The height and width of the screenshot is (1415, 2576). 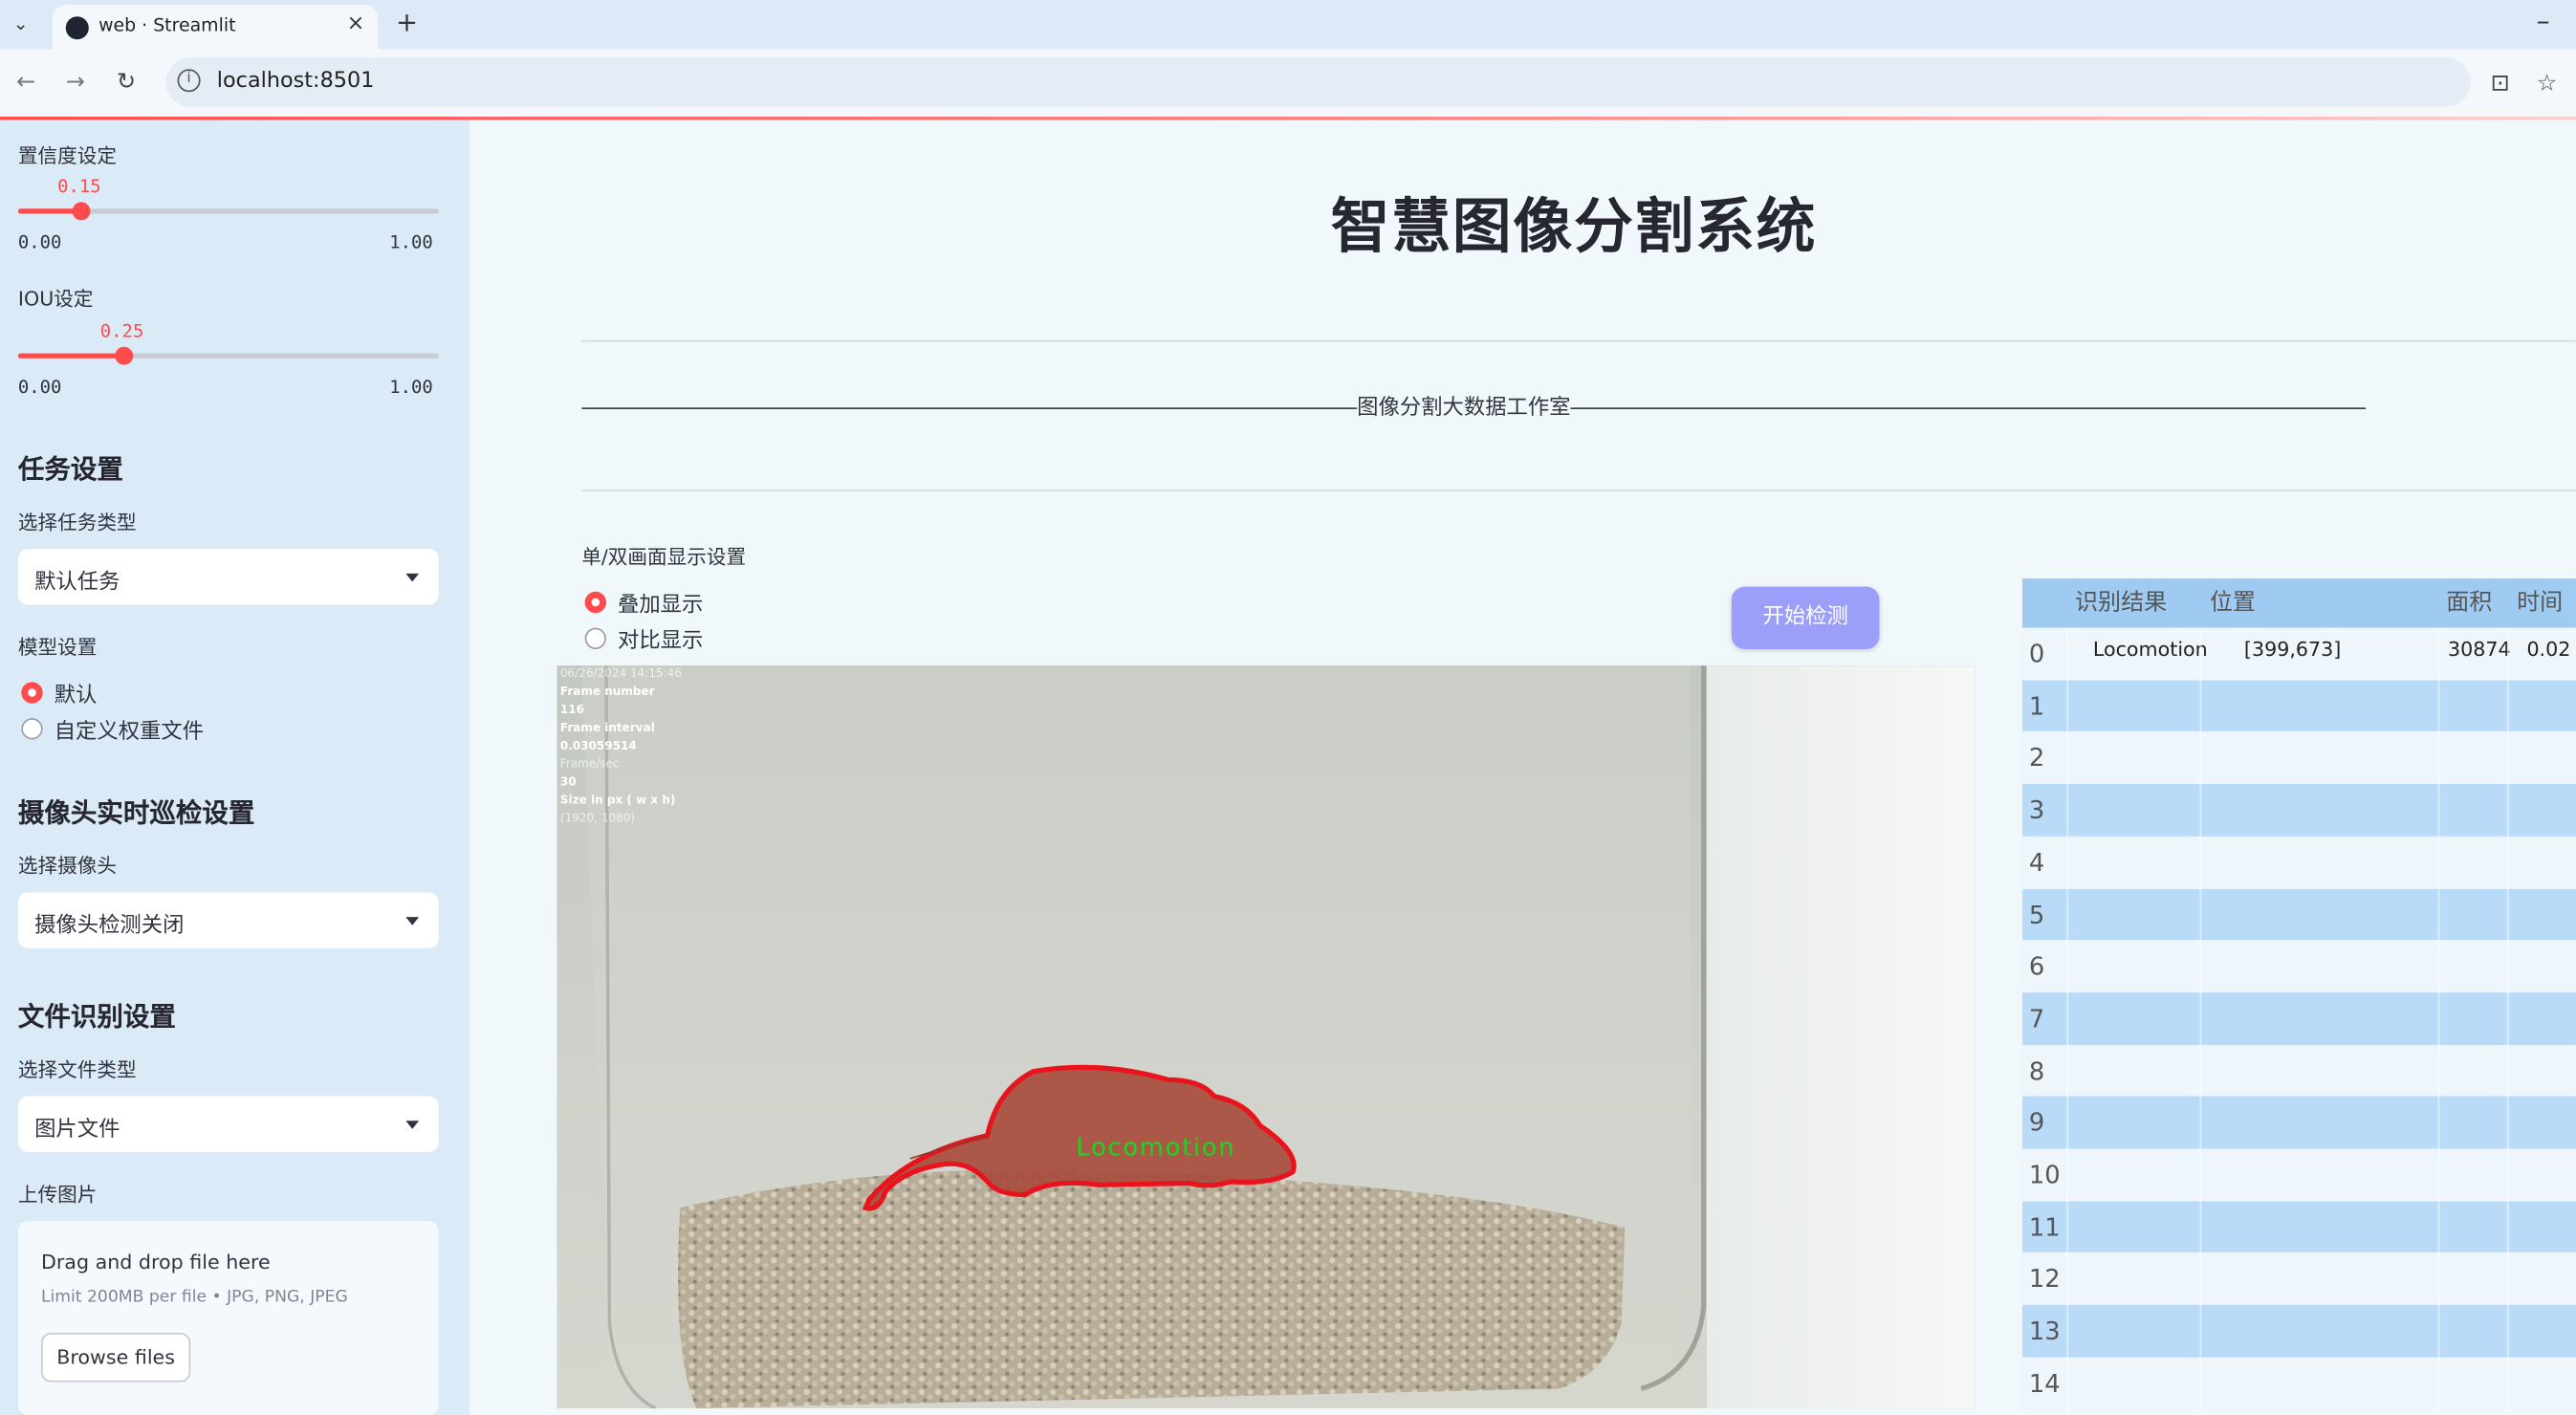 What do you see at coordinates (96, 1016) in the screenshot?
I see `file-settings-header: 文件识别设置` at bounding box center [96, 1016].